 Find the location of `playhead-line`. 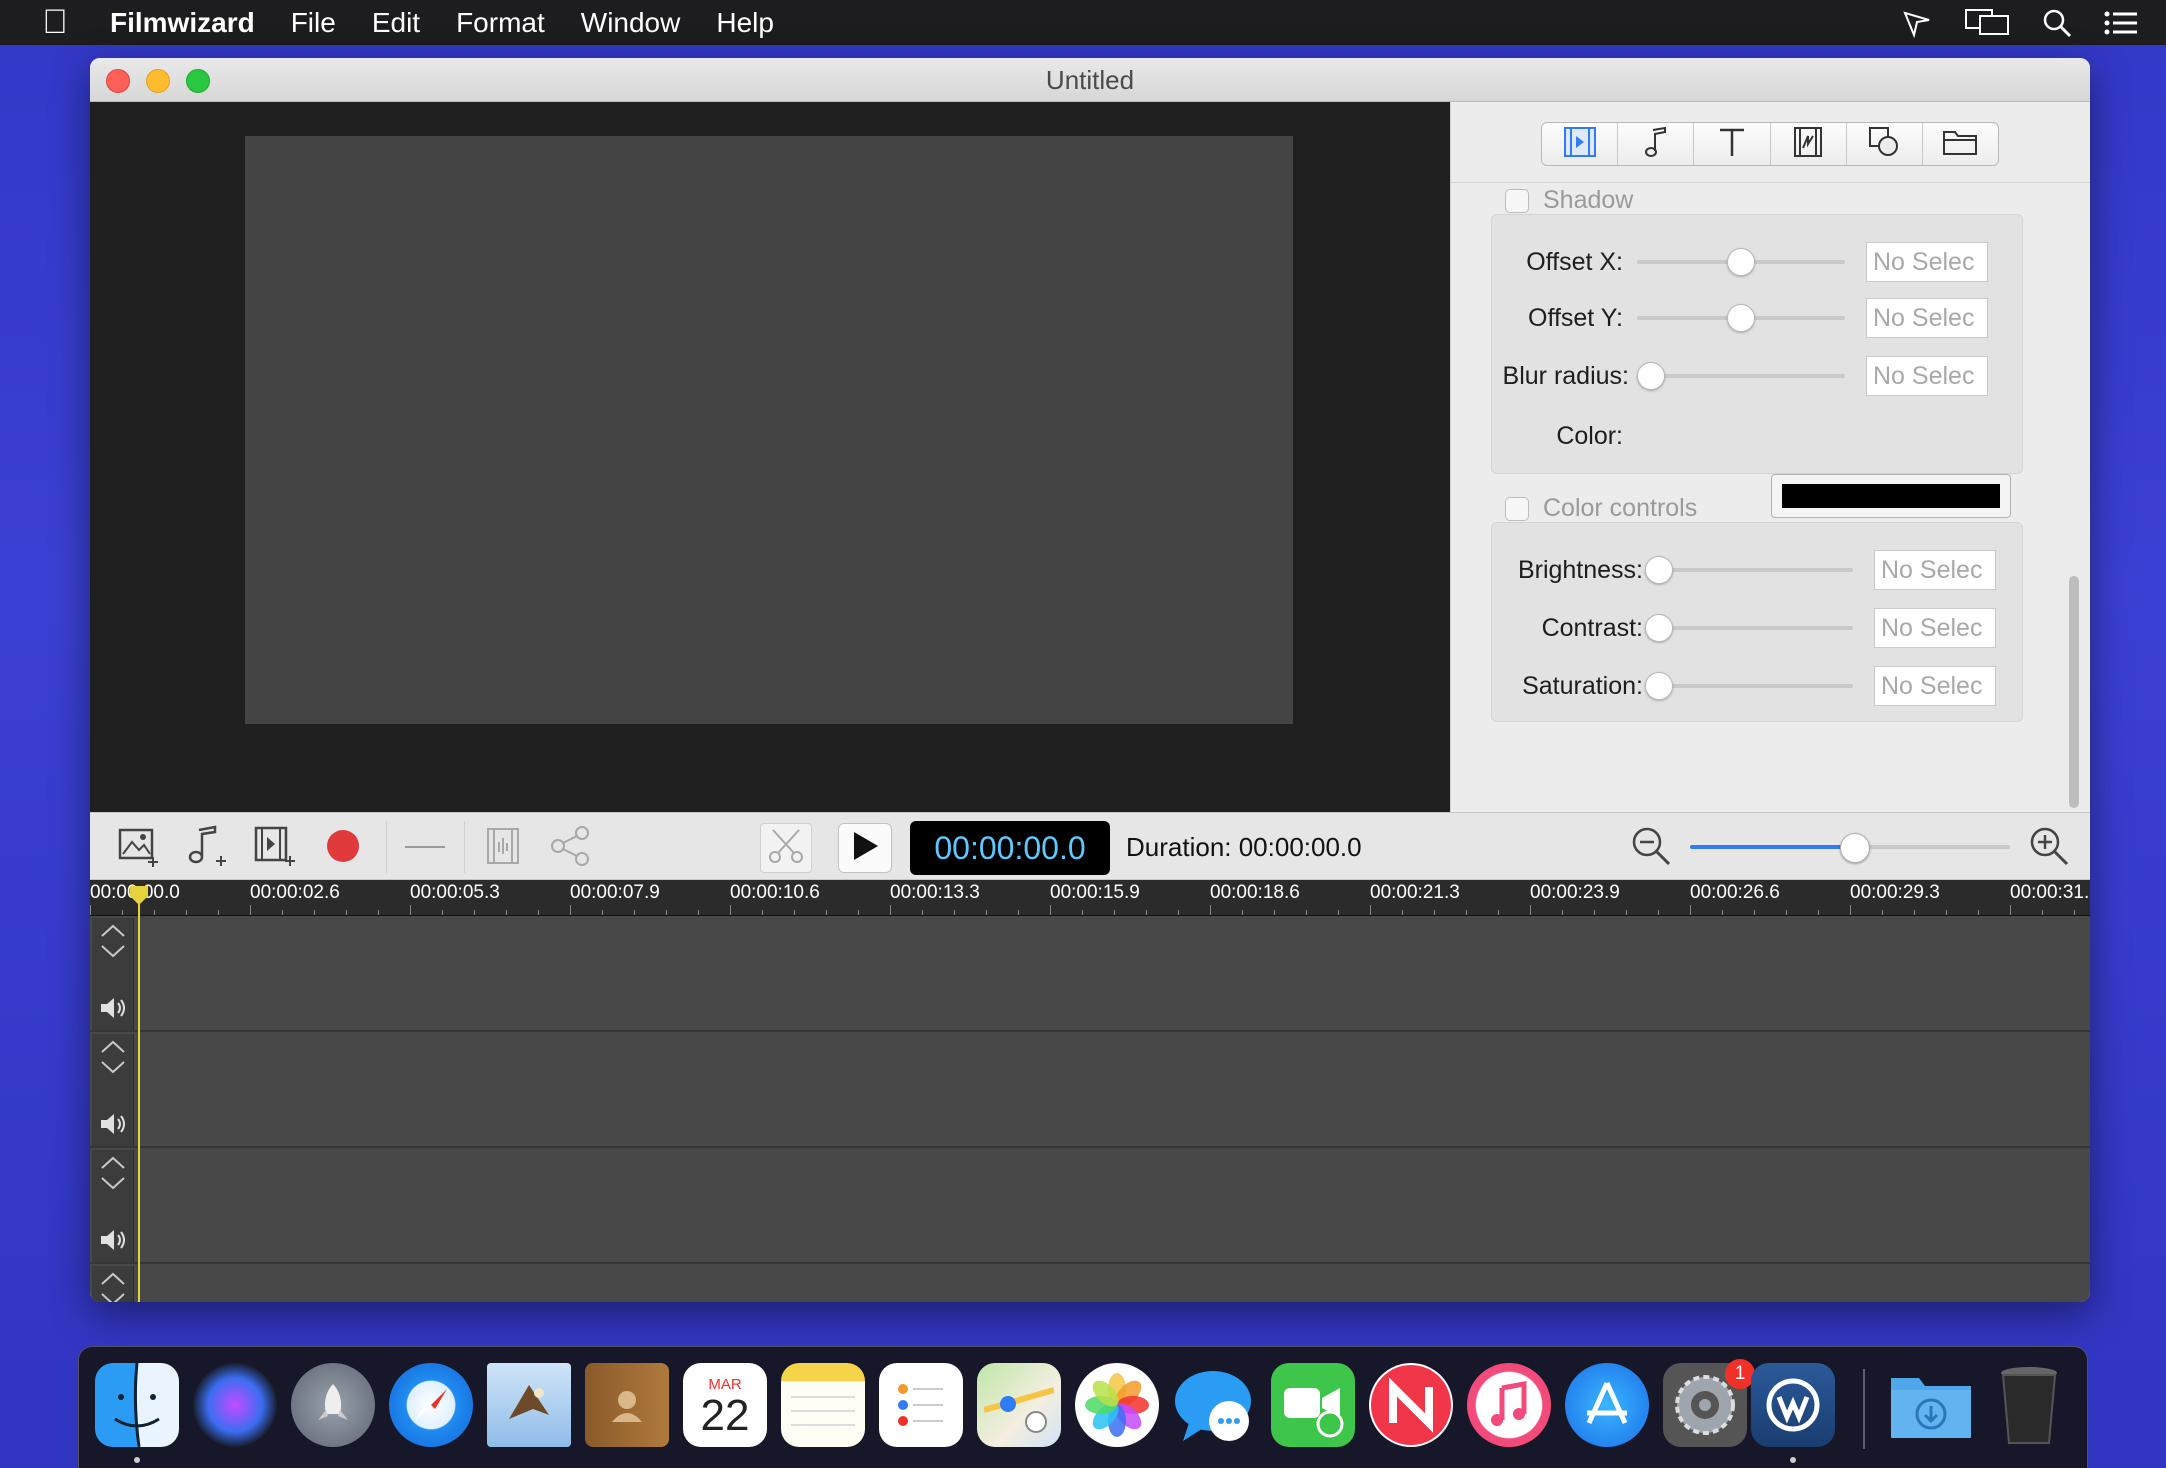

playhead-line is located at coordinates (139, 1095).